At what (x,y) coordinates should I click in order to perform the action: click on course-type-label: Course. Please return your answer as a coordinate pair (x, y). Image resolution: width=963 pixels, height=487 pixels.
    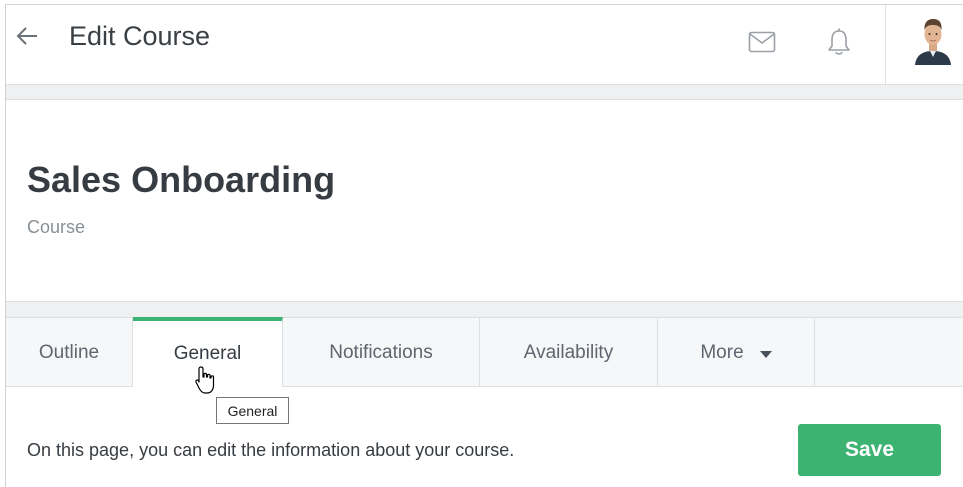
    Looking at the image, I should click on (56, 227).